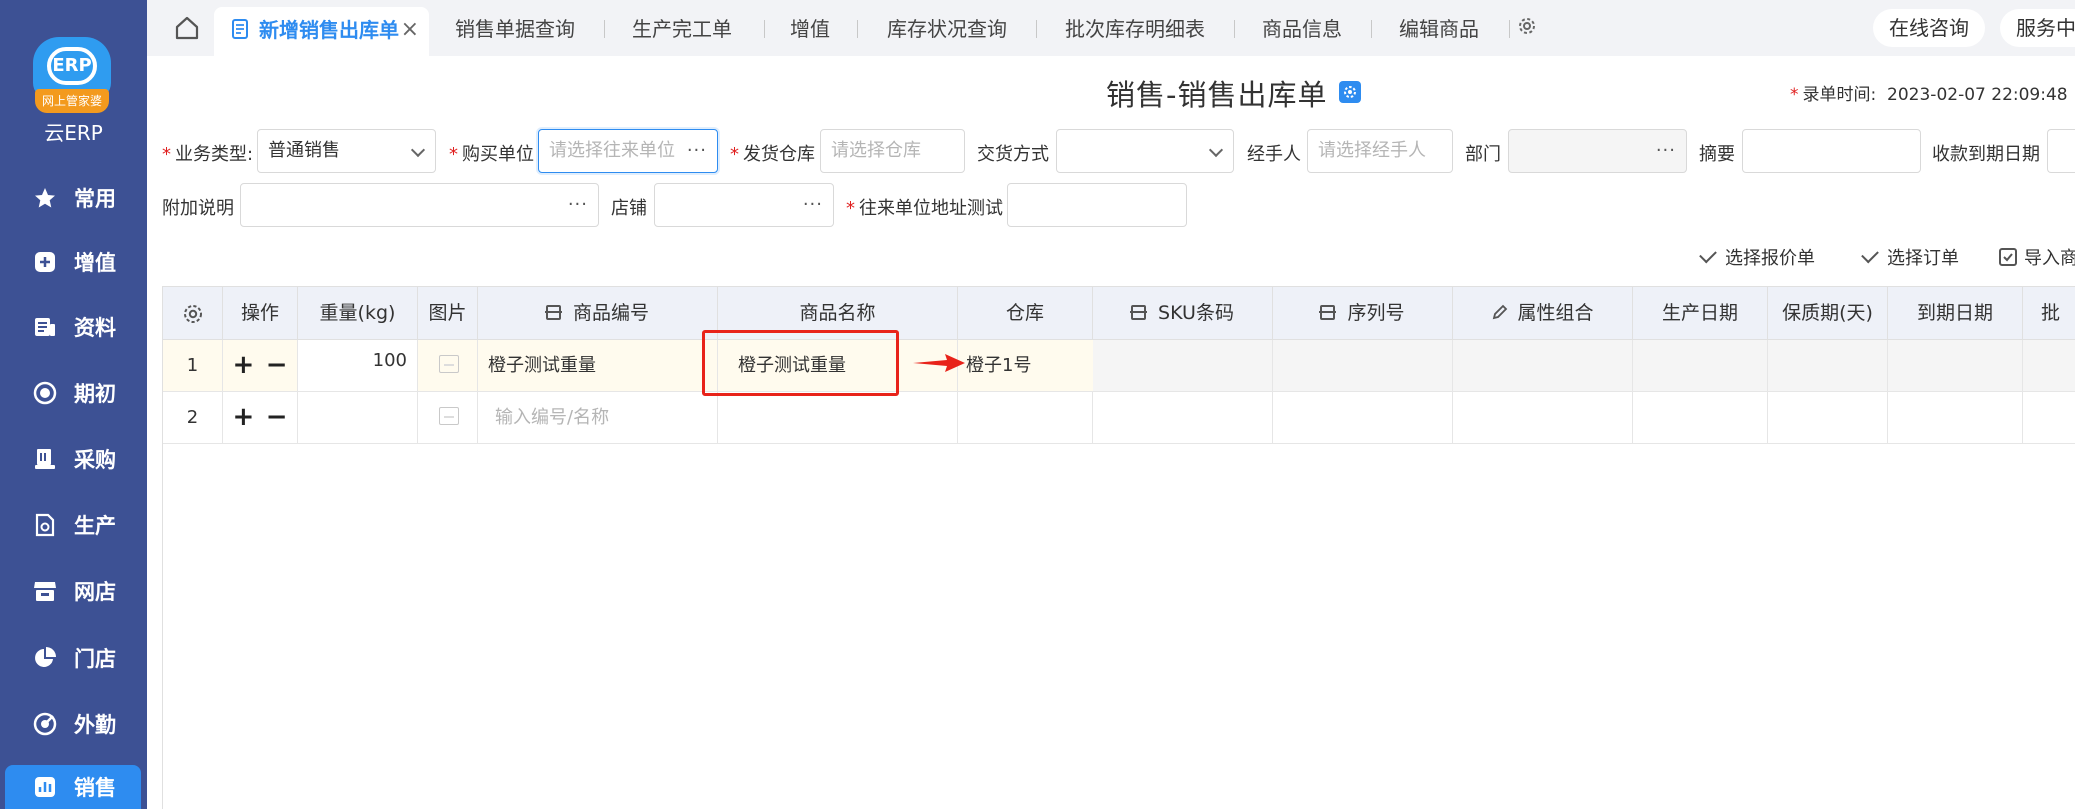 Image resolution: width=2075 pixels, height=809 pixels. What do you see at coordinates (73, 327) in the screenshot?
I see `sidebar-item-data: 资料` at bounding box center [73, 327].